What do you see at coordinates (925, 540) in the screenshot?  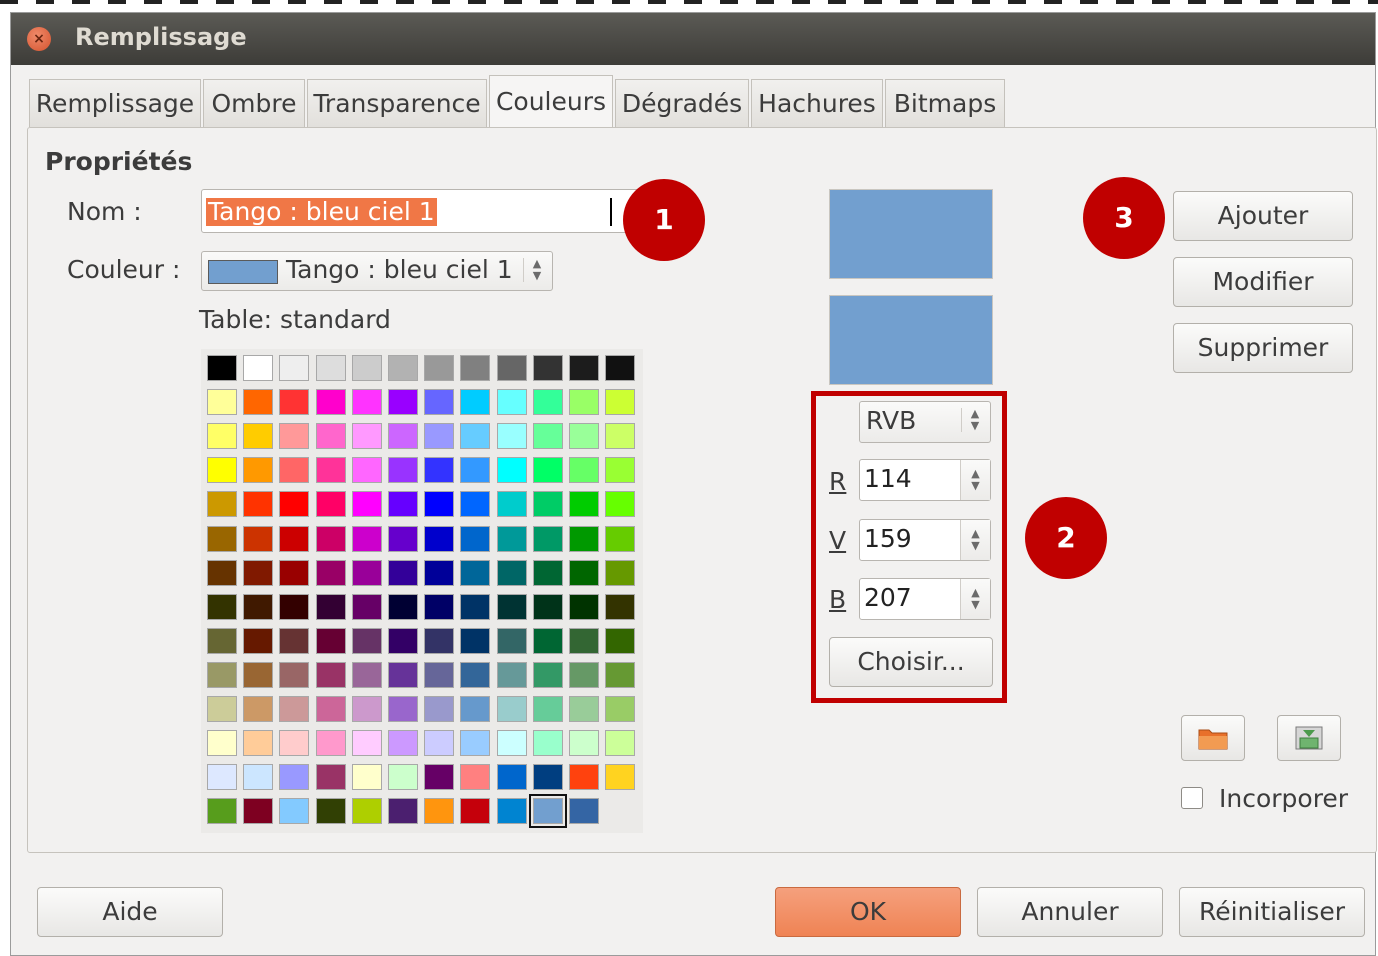 I see `v-spinbox: 159 ▲ ▼` at bounding box center [925, 540].